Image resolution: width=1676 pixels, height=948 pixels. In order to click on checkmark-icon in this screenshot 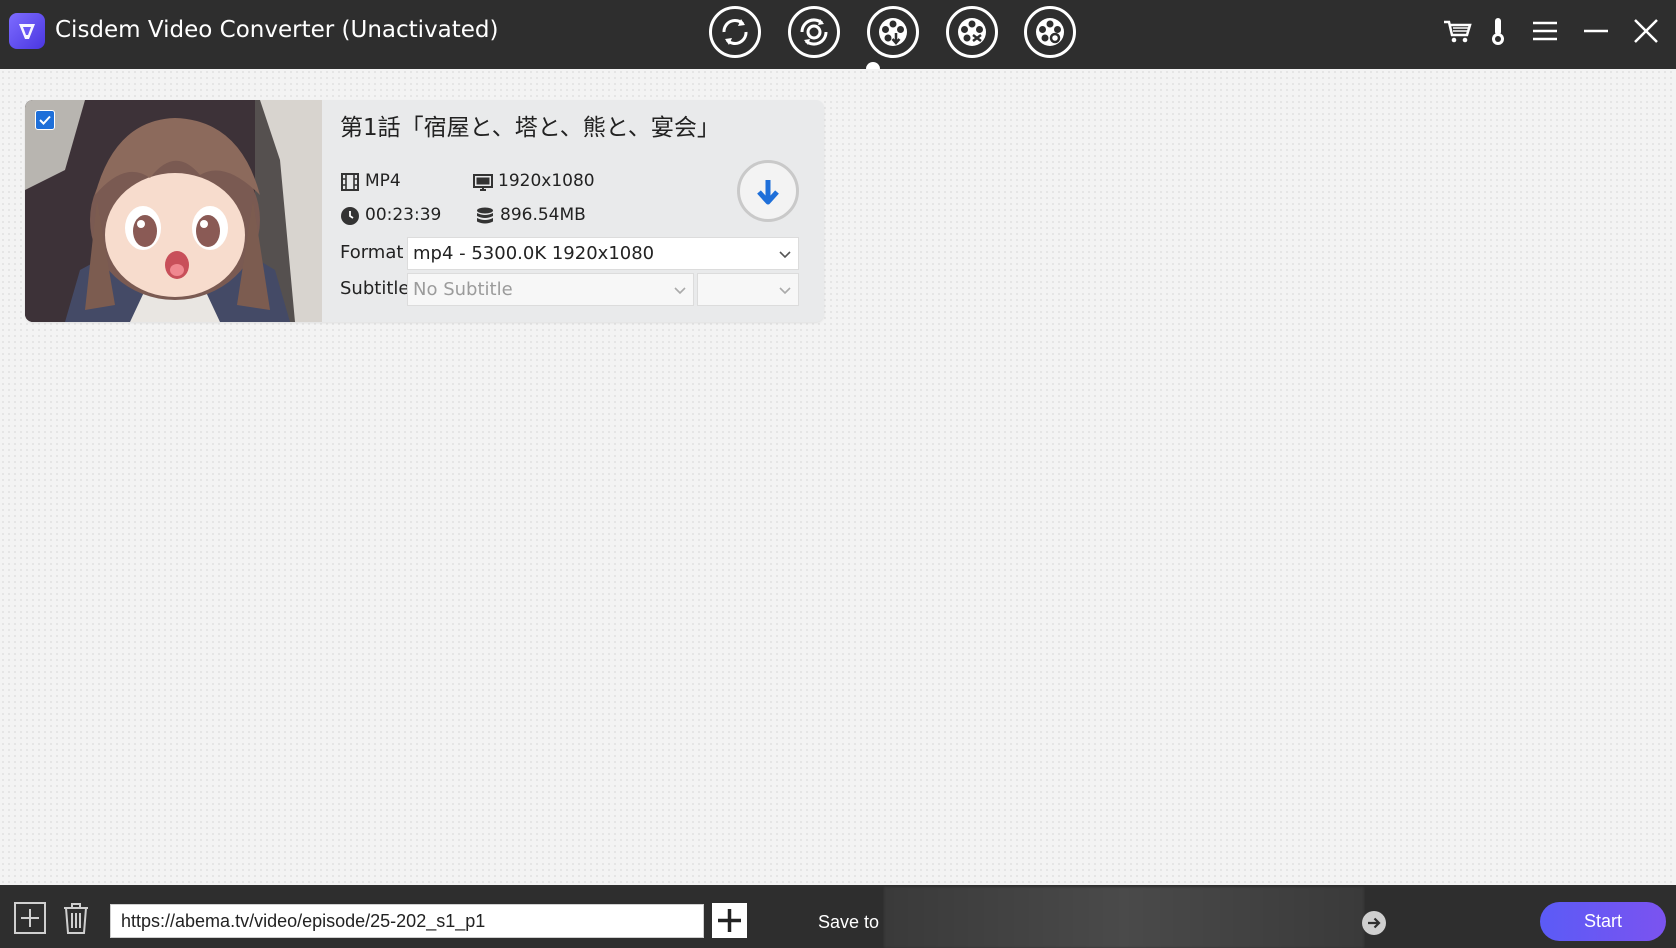, I will do `click(45, 120)`.